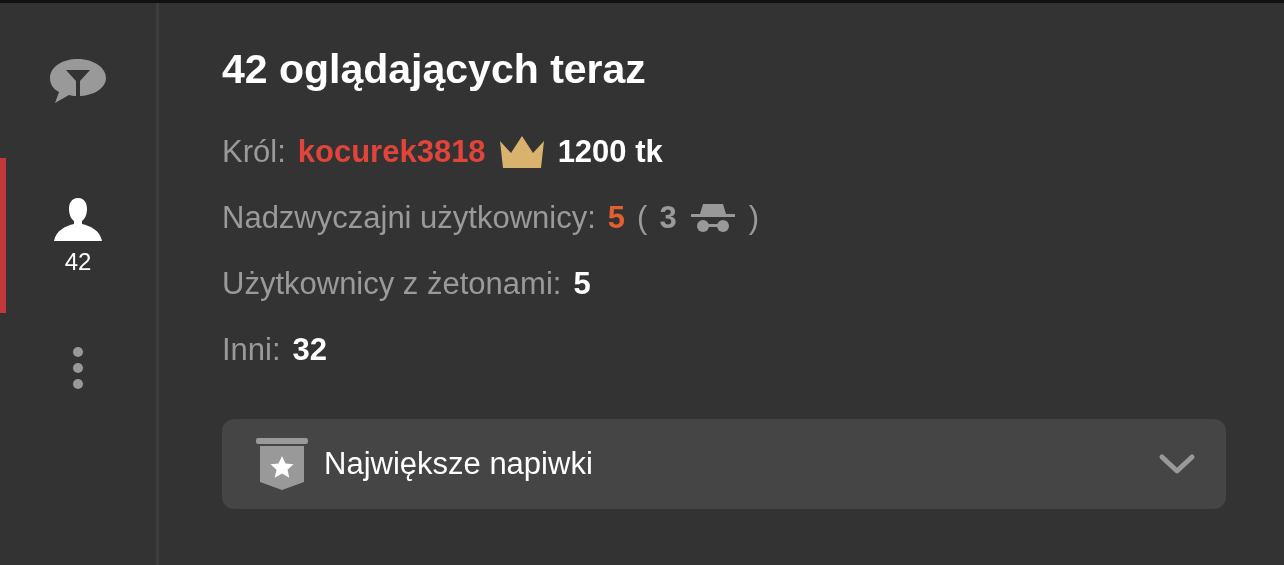 The image size is (1284, 565). I want to click on more-icon, so click(78, 368).